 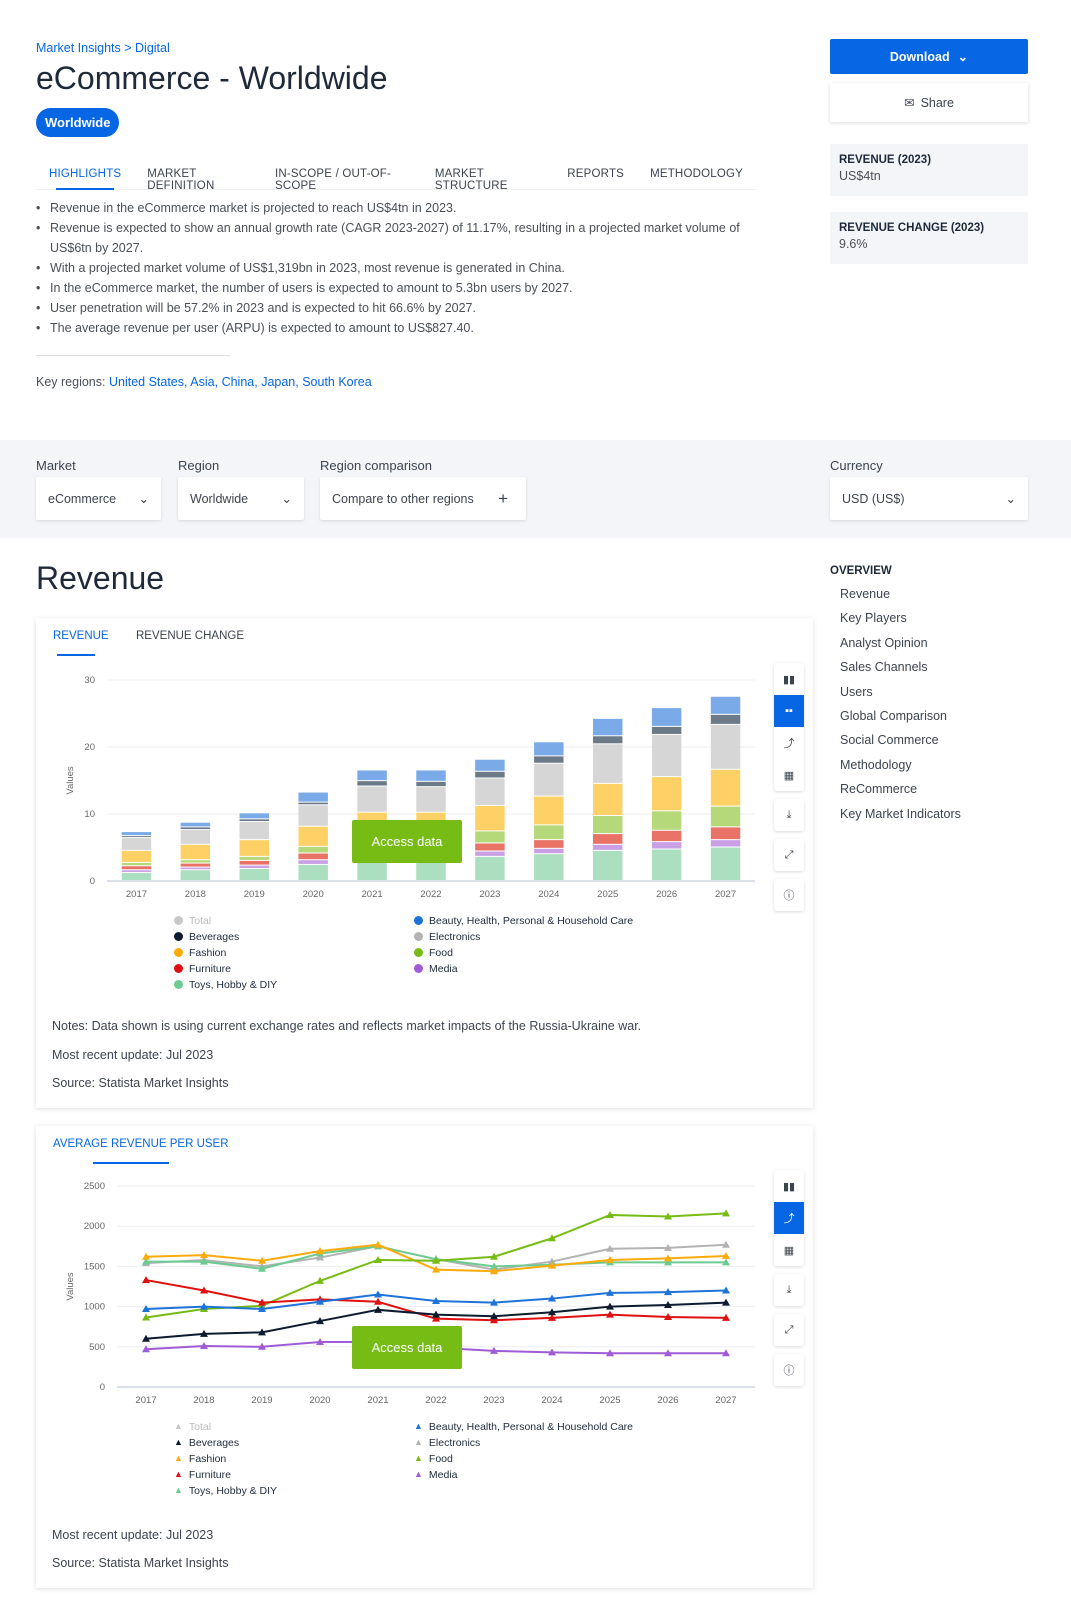 What do you see at coordinates (423, 498) in the screenshot?
I see `compare-regions-button: Compare to other regions +` at bounding box center [423, 498].